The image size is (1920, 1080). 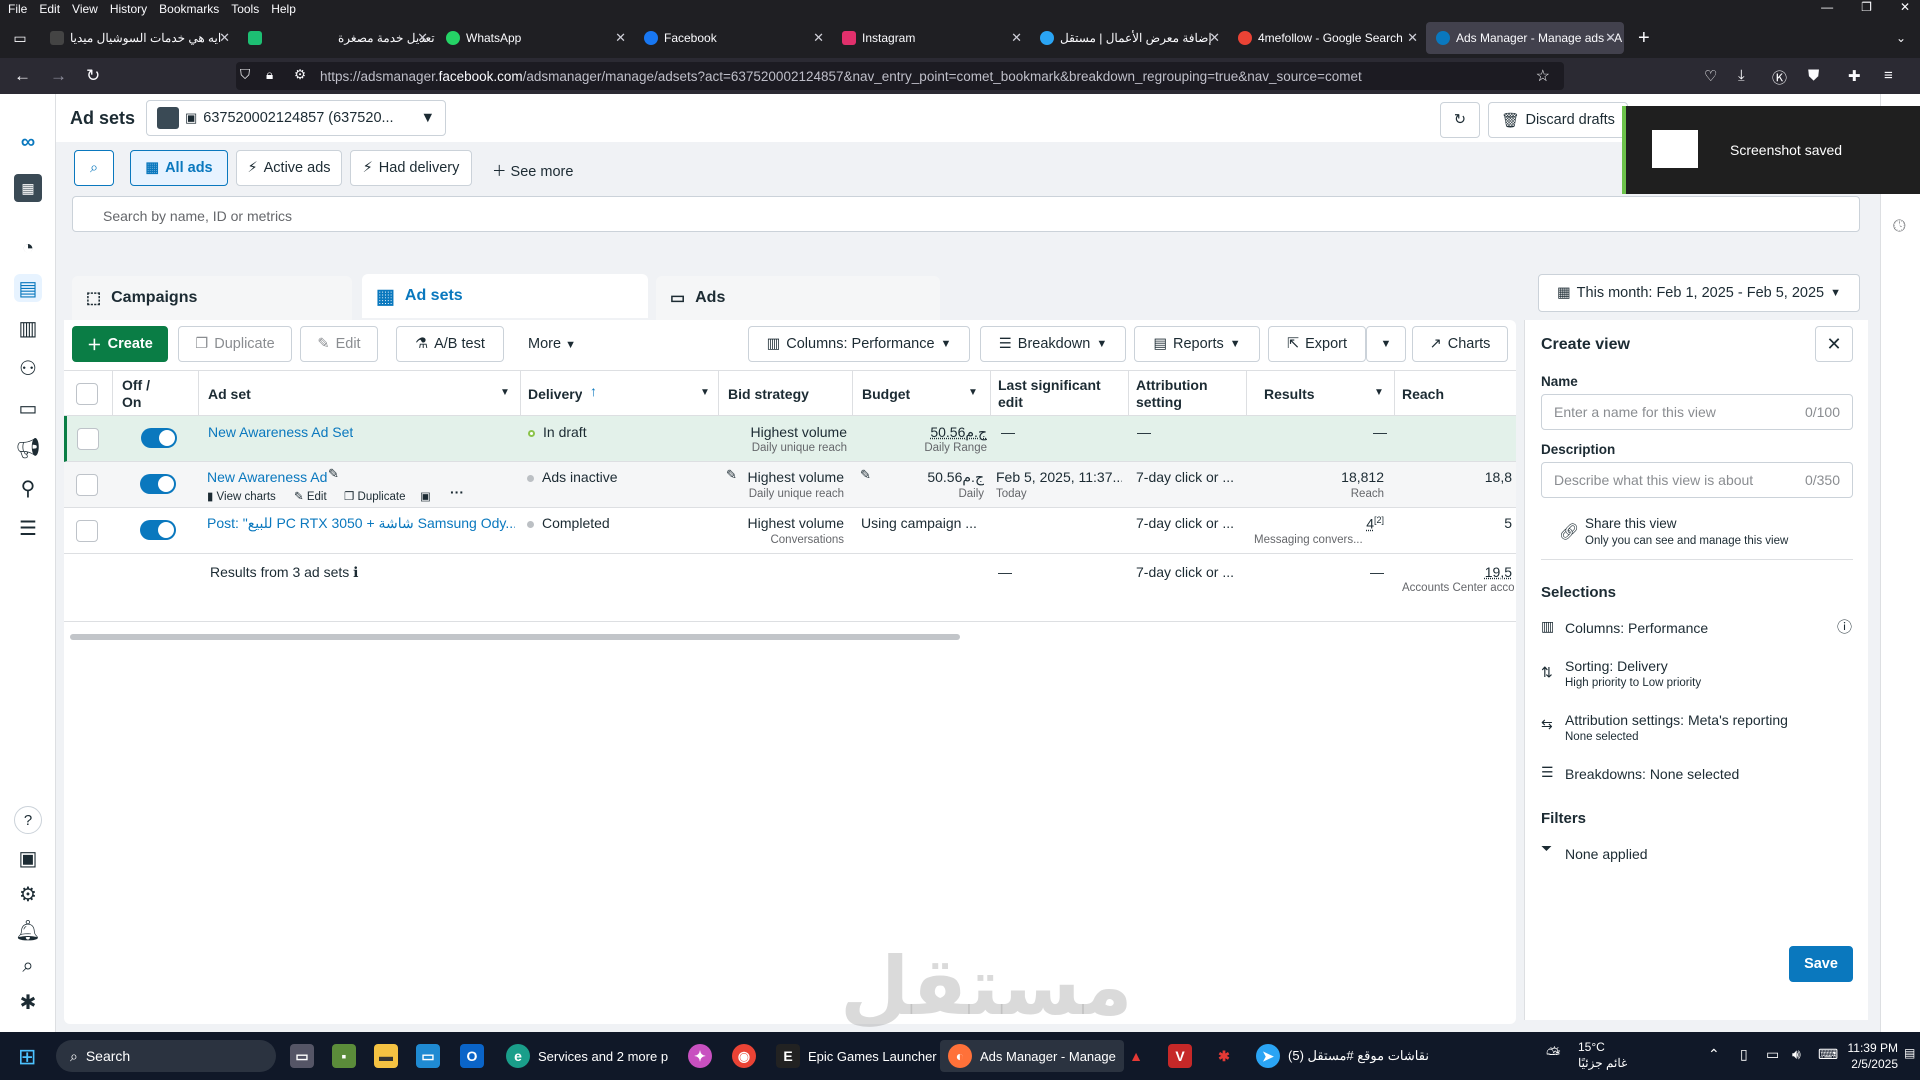 What do you see at coordinates (1197, 344) in the screenshot?
I see `reports-button: ▤ Reports ▼` at bounding box center [1197, 344].